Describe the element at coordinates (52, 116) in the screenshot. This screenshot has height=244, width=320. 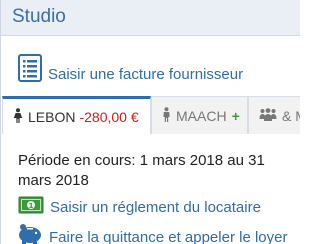
I see `tab-name: LEBON` at that location.